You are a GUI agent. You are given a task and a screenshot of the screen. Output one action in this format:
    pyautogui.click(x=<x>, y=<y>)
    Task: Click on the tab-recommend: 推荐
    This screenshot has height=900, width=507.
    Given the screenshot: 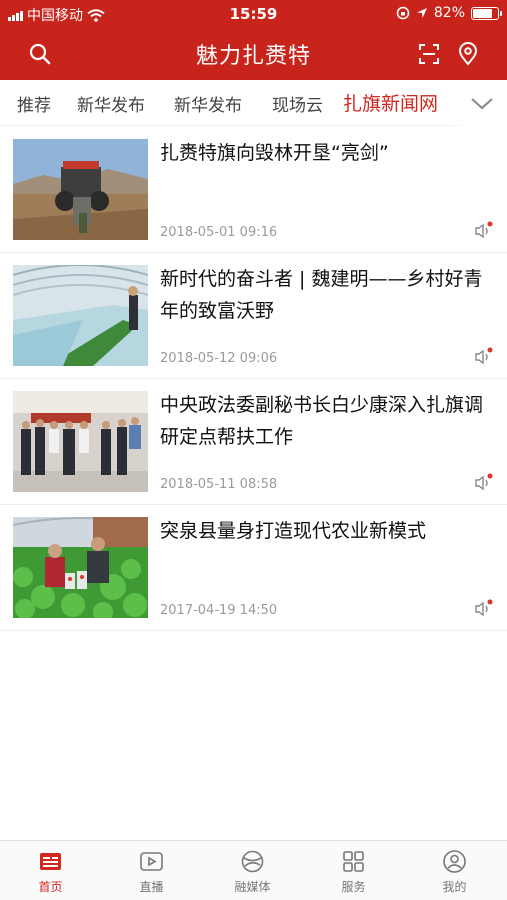 What is the action you would take?
    pyautogui.click(x=34, y=103)
    